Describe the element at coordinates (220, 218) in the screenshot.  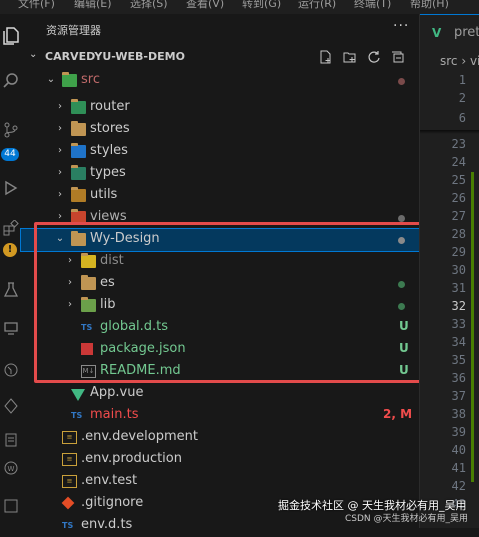
I see `tree-item: › views` at that location.